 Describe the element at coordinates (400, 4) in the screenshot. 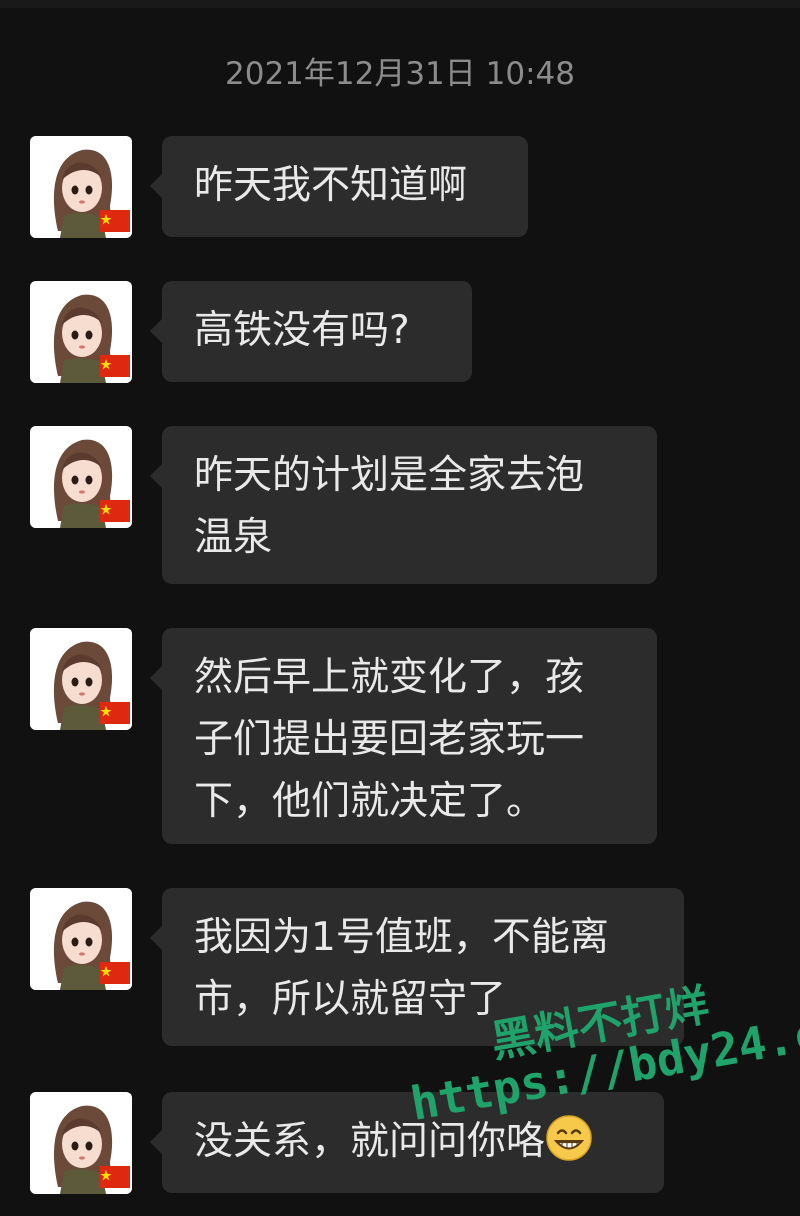

I see `top-divider` at that location.